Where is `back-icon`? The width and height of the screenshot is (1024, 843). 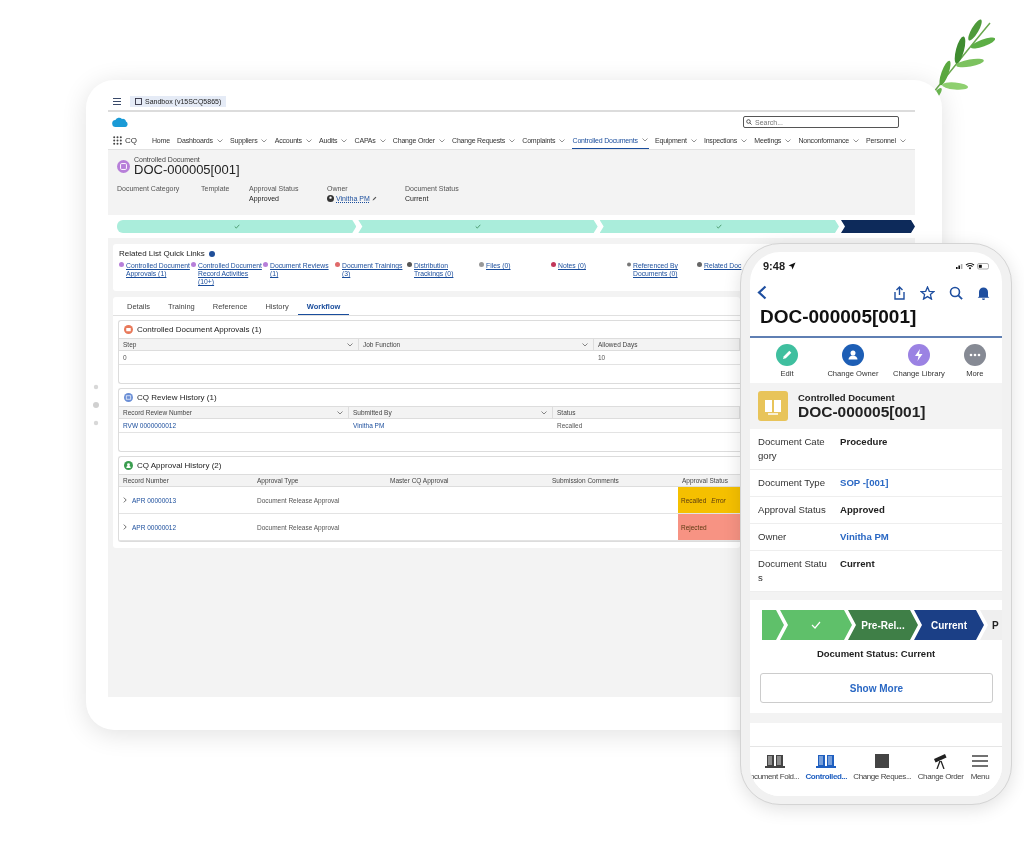 back-icon is located at coordinates (762, 292).